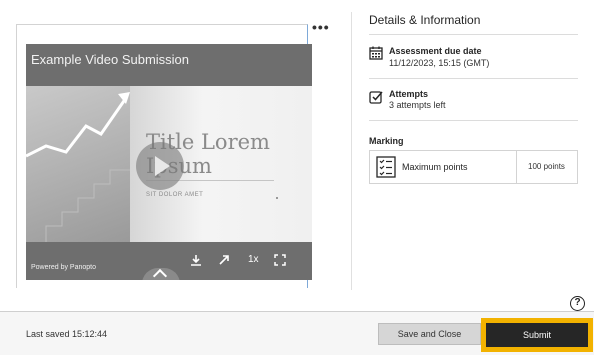  What do you see at coordinates (280, 260) in the screenshot?
I see `fullscreen-icon` at bounding box center [280, 260].